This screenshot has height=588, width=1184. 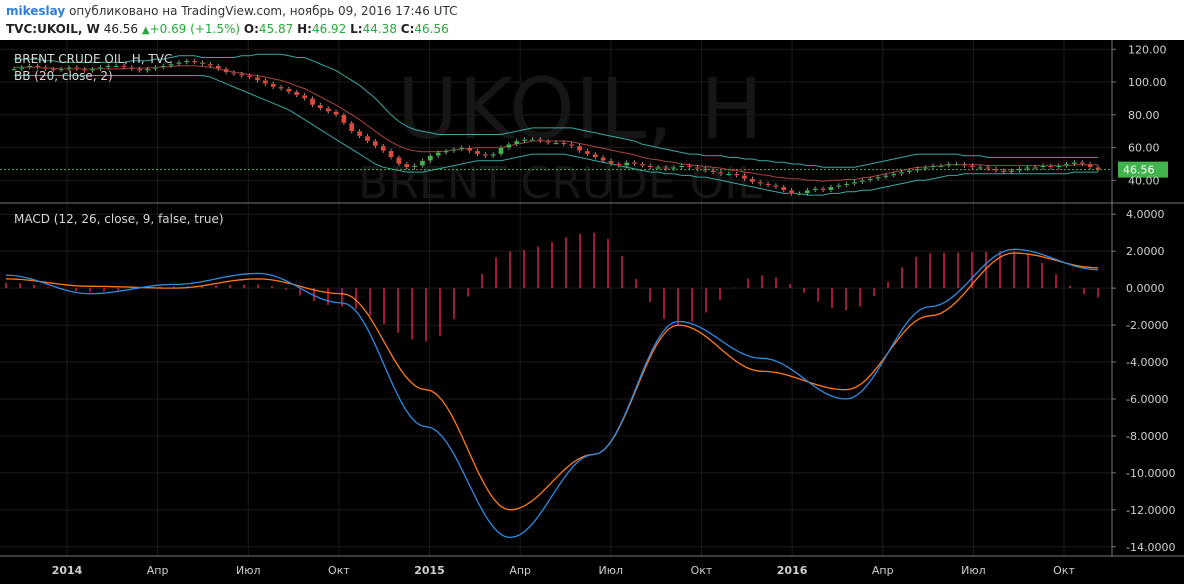 I want to click on macd-indicator-label: MACD (12, 26, close, 9, false, true), so click(x=119, y=219).